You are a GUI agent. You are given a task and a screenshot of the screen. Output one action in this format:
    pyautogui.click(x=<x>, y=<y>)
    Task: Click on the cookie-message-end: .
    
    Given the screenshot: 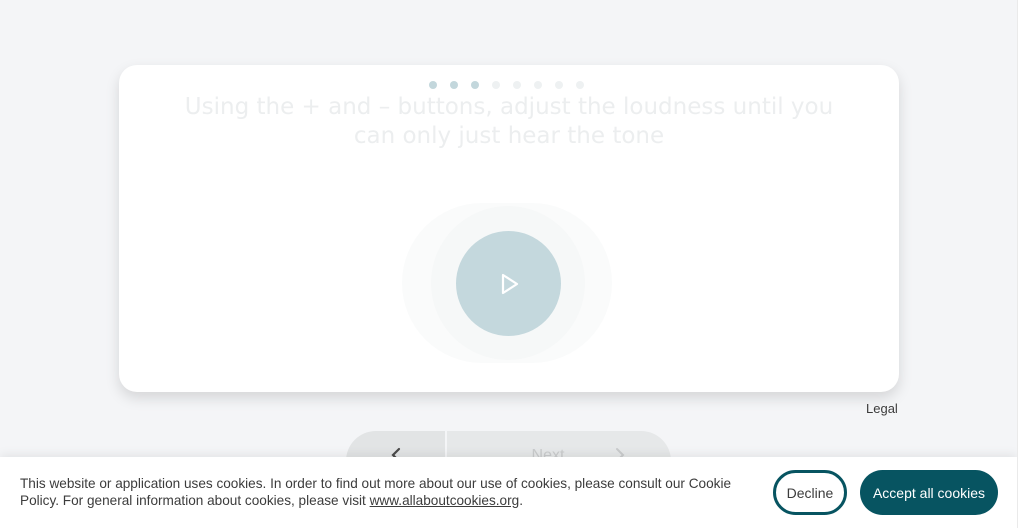 What is the action you would take?
    pyautogui.click(x=521, y=500)
    